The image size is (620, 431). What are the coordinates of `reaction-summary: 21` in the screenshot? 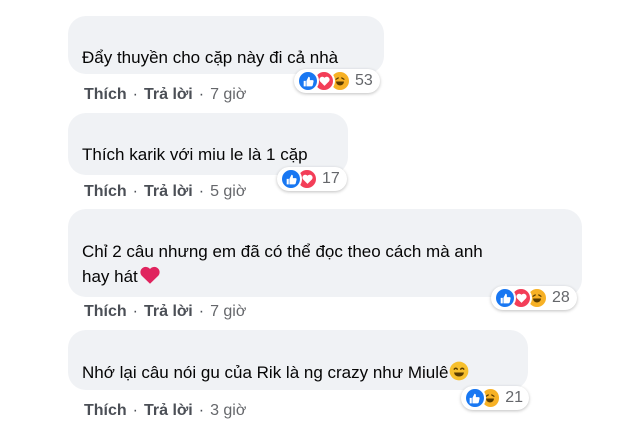 It's located at (495, 398).